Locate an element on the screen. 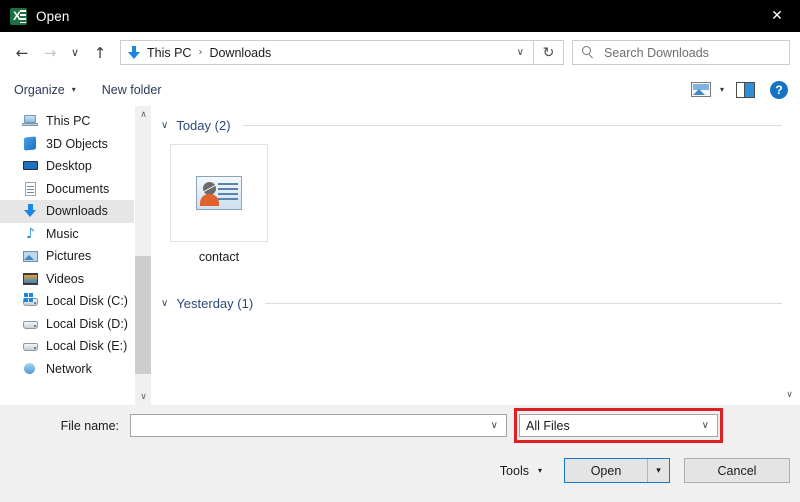  help-icon: ? is located at coordinates (779, 89).